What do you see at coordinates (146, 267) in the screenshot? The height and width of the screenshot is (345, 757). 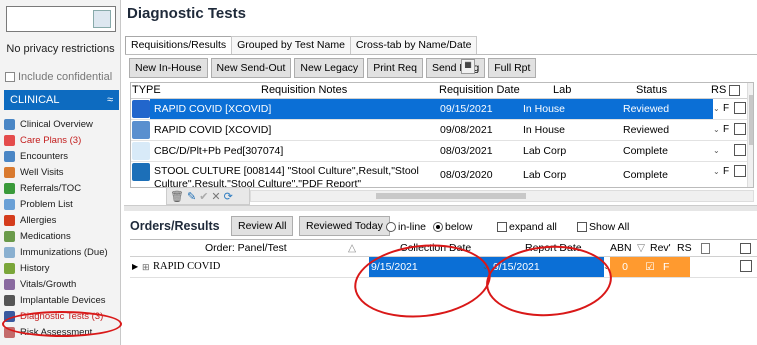 I see `expand-icon: ⊞` at bounding box center [146, 267].